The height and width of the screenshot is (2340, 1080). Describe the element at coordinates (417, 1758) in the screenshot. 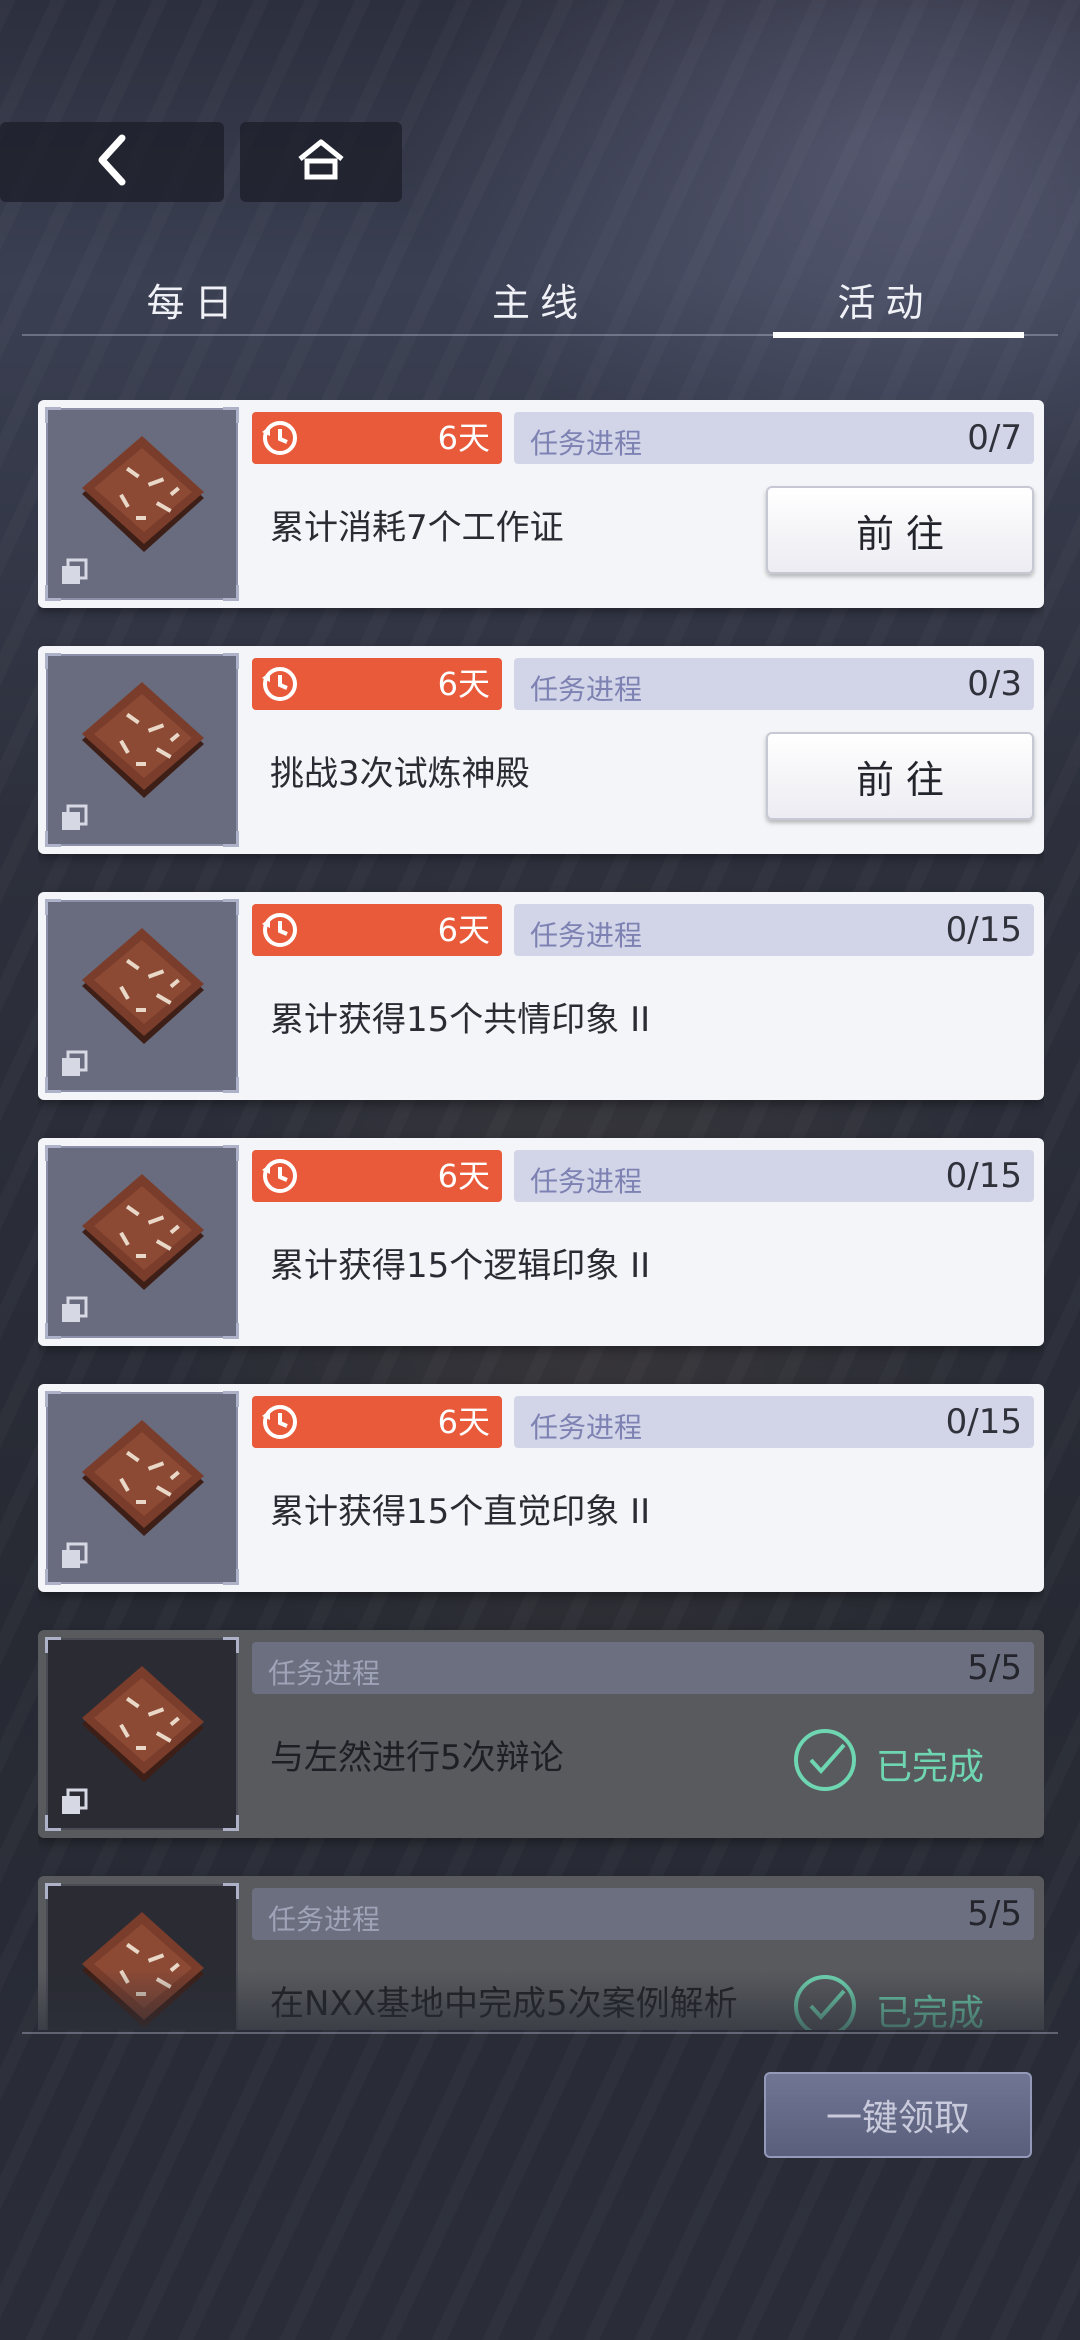

I see `task-description: 与左然进行5次辩论` at that location.